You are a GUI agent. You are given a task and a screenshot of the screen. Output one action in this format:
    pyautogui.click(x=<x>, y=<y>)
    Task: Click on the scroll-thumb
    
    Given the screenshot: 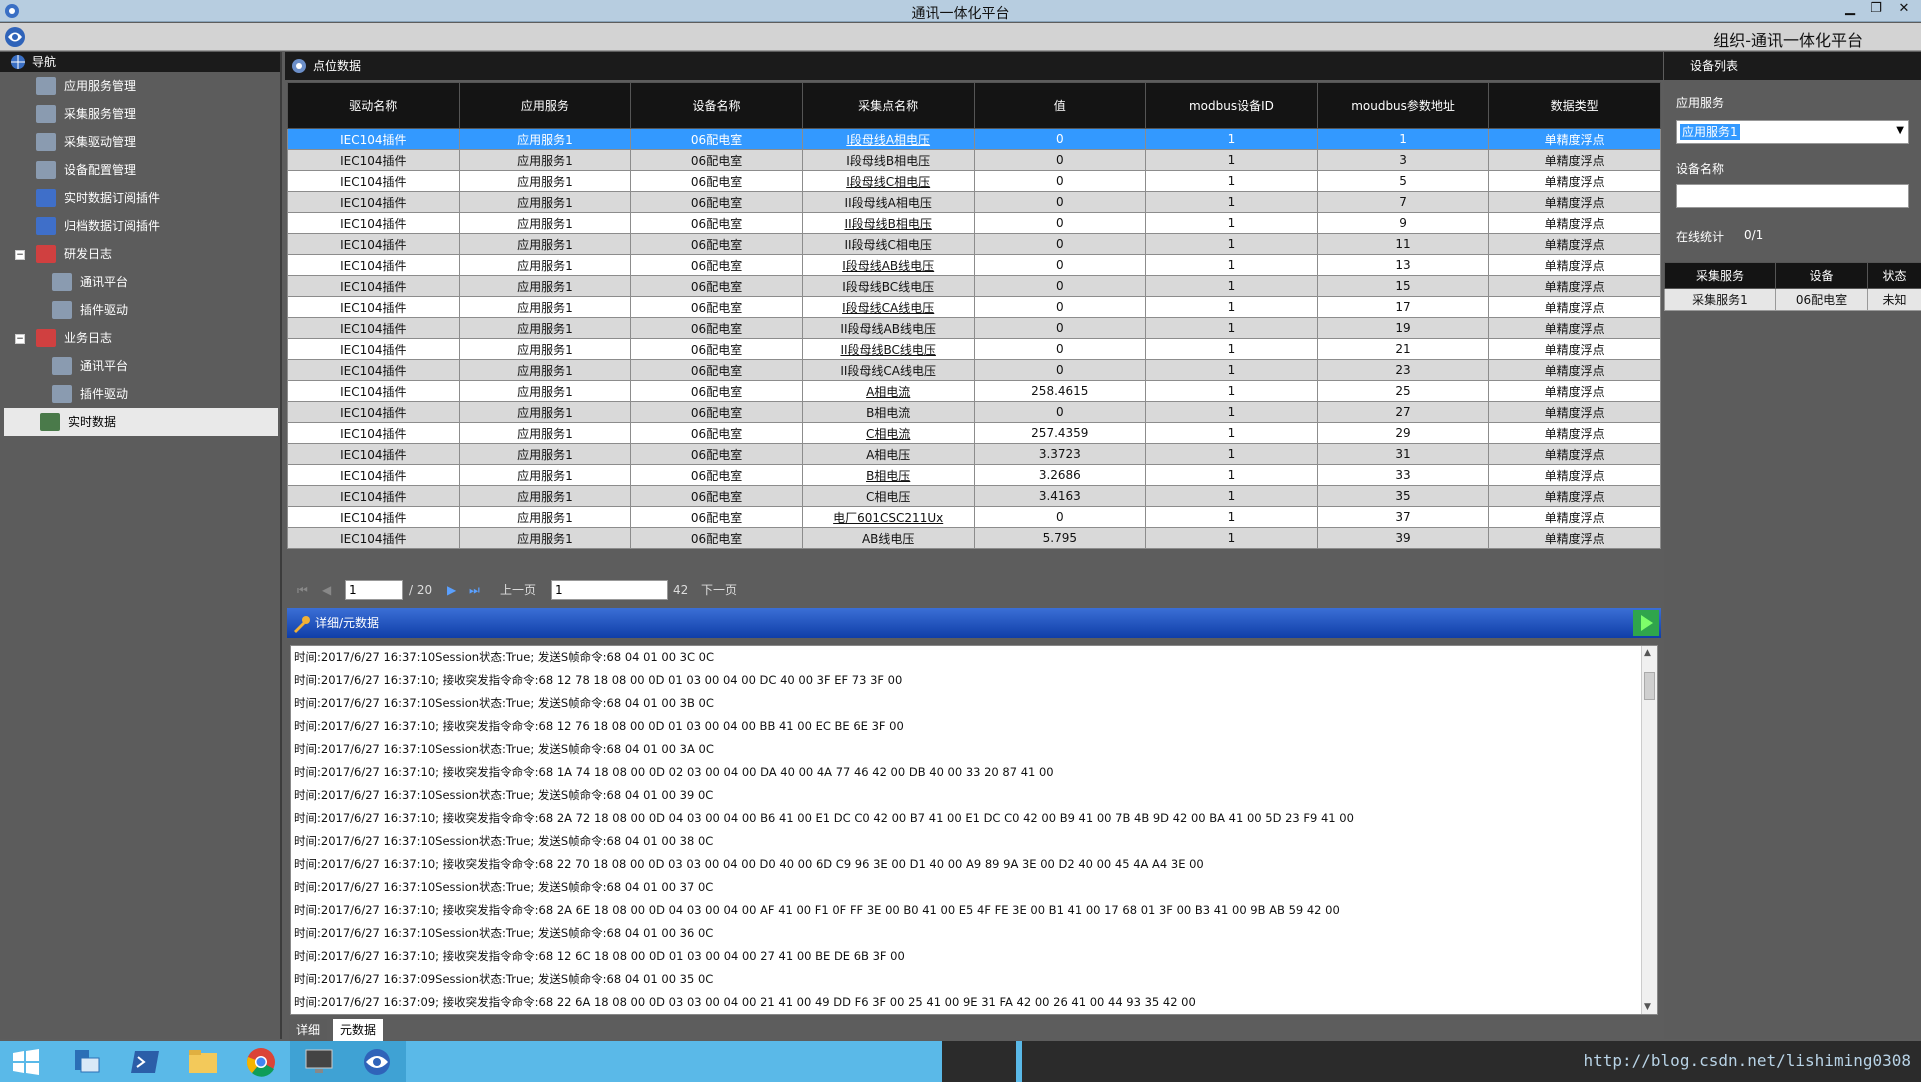 What is the action you would take?
    pyautogui.click(x=1649, y=686)
    